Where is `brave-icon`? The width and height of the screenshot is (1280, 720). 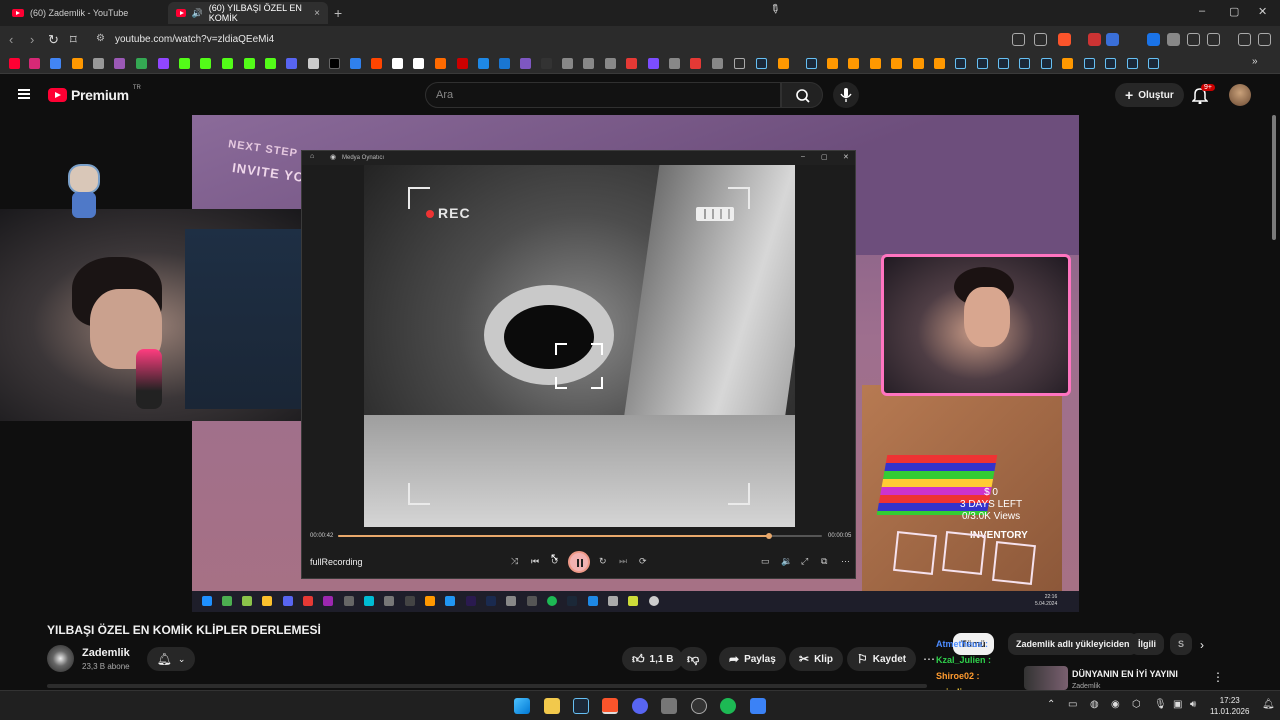
brave-icon is located at coordinates (610, 706).